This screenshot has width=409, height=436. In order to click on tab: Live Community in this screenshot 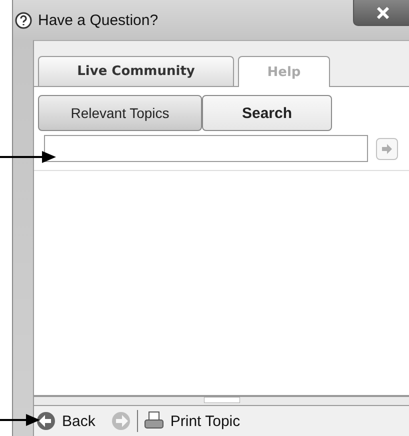, I will do `click(136, 71)`.